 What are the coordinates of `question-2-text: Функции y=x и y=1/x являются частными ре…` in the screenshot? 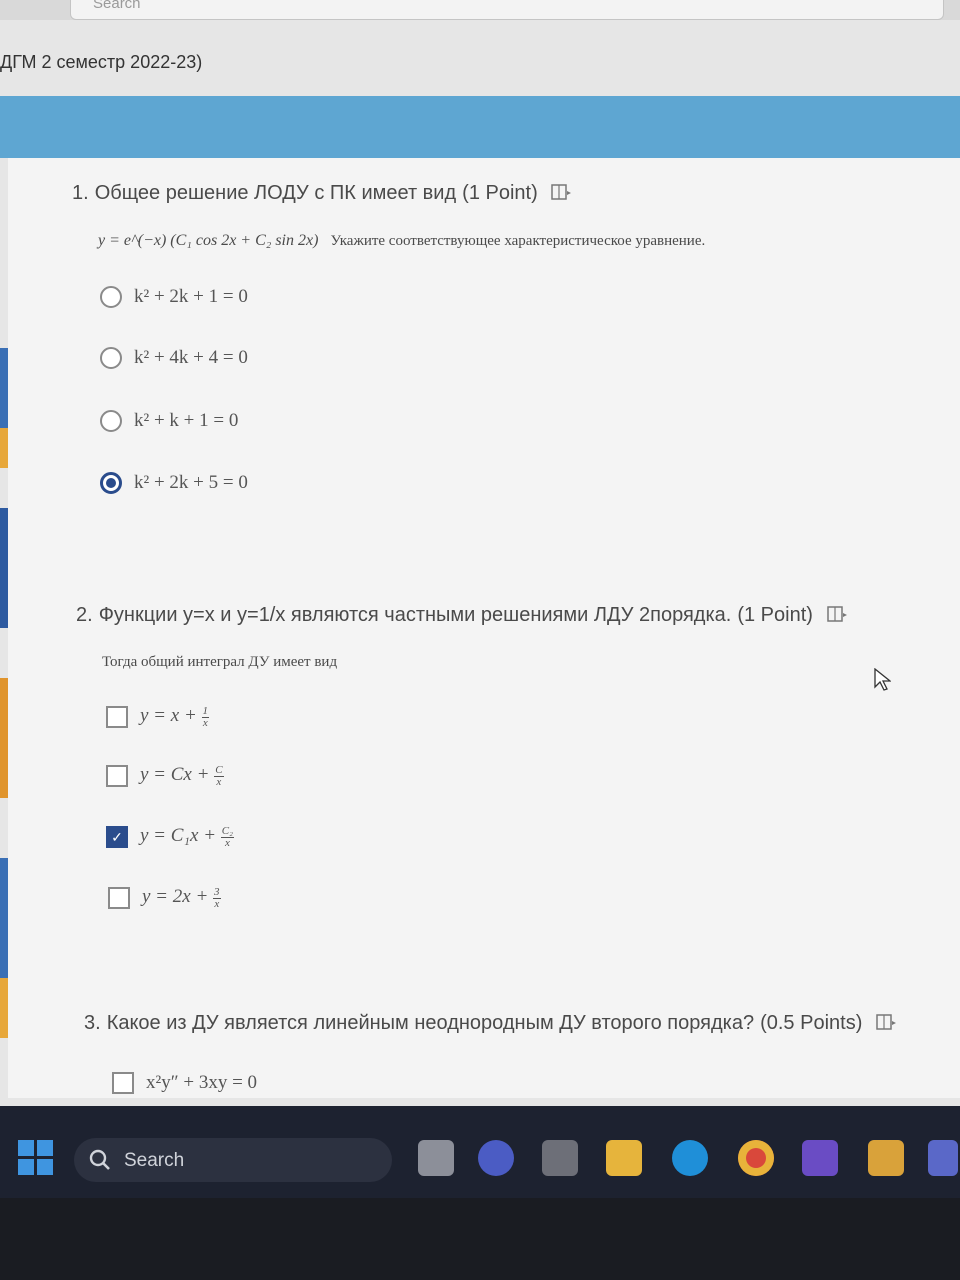 It's located at (415, 615).